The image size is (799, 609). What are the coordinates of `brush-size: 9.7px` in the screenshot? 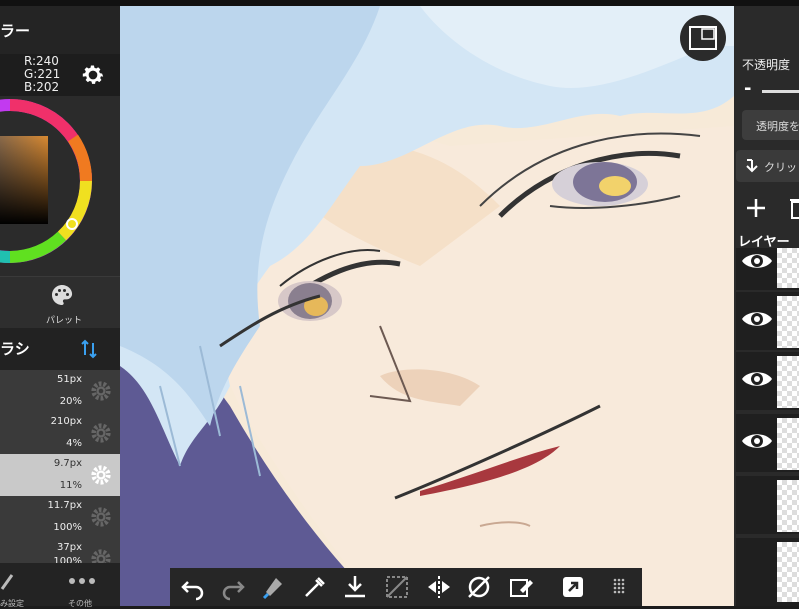 It's located at (67, 463).